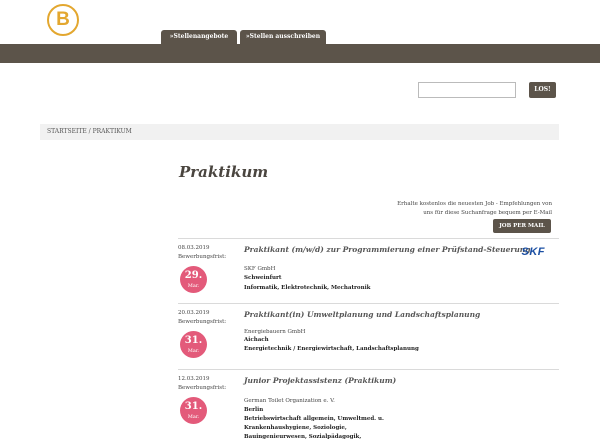 This screenshot has width=600, height=441. What do you see at coordinates (534, 252) in the screenshot?
I see `company-logo: SKF` at bounding box center [534, 252].